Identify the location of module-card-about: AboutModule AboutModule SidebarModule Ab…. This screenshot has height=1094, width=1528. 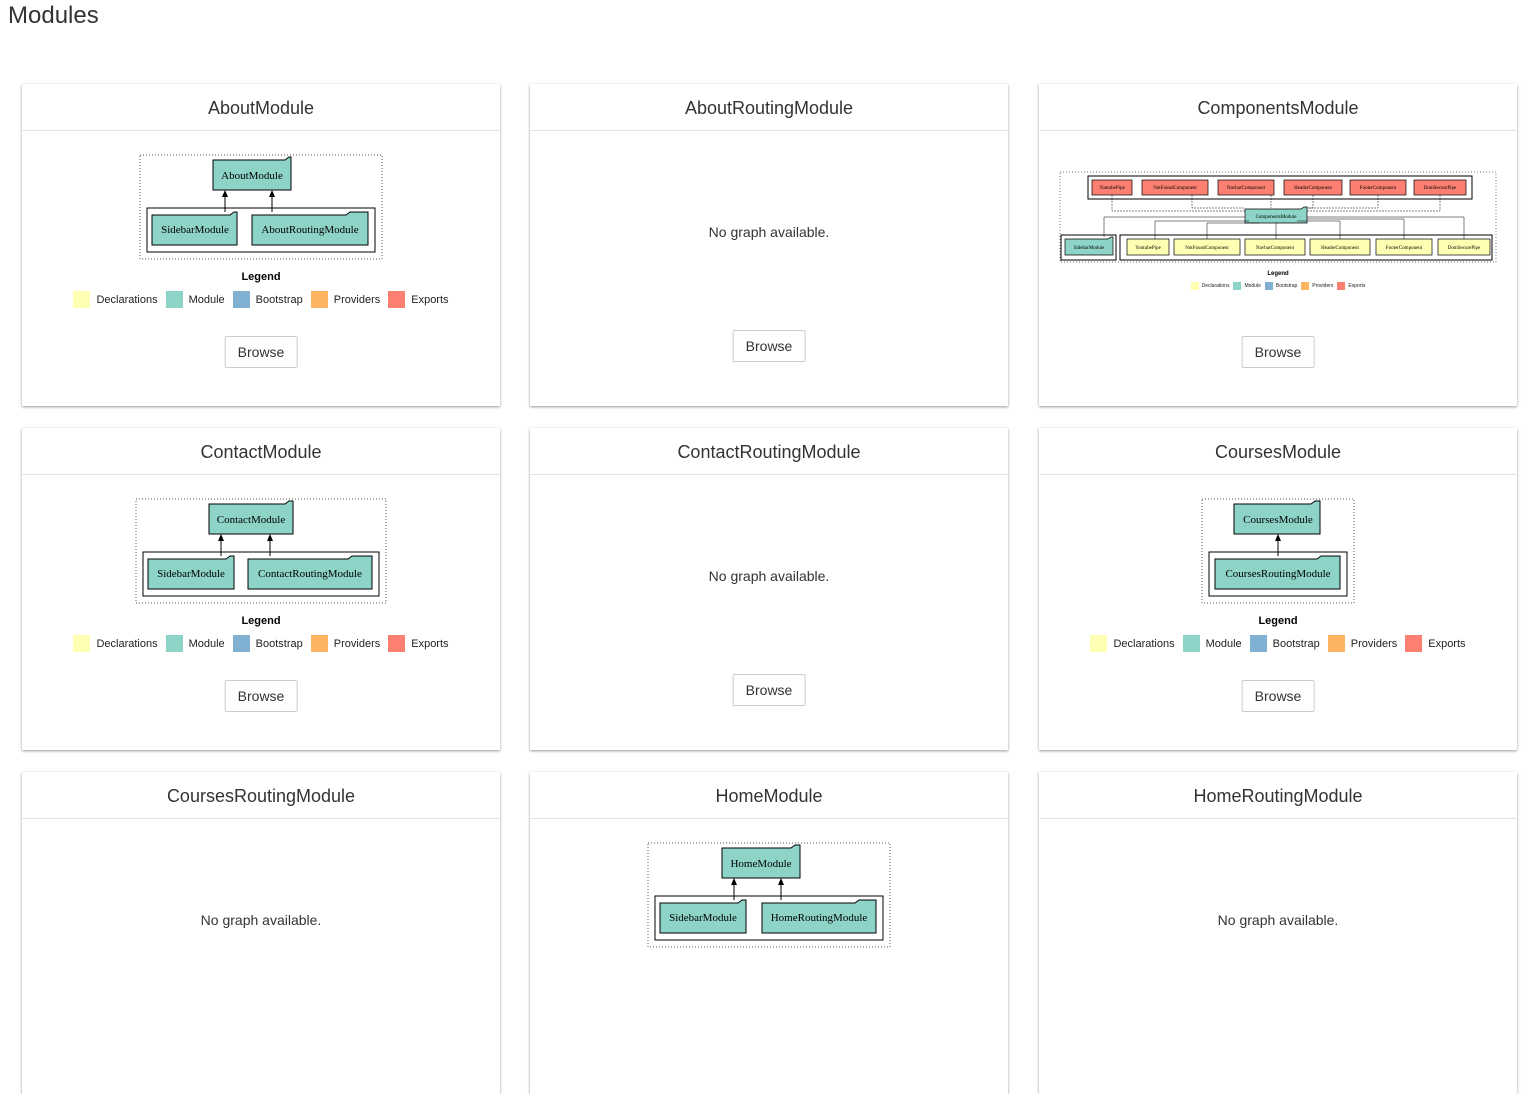
(261, 245).